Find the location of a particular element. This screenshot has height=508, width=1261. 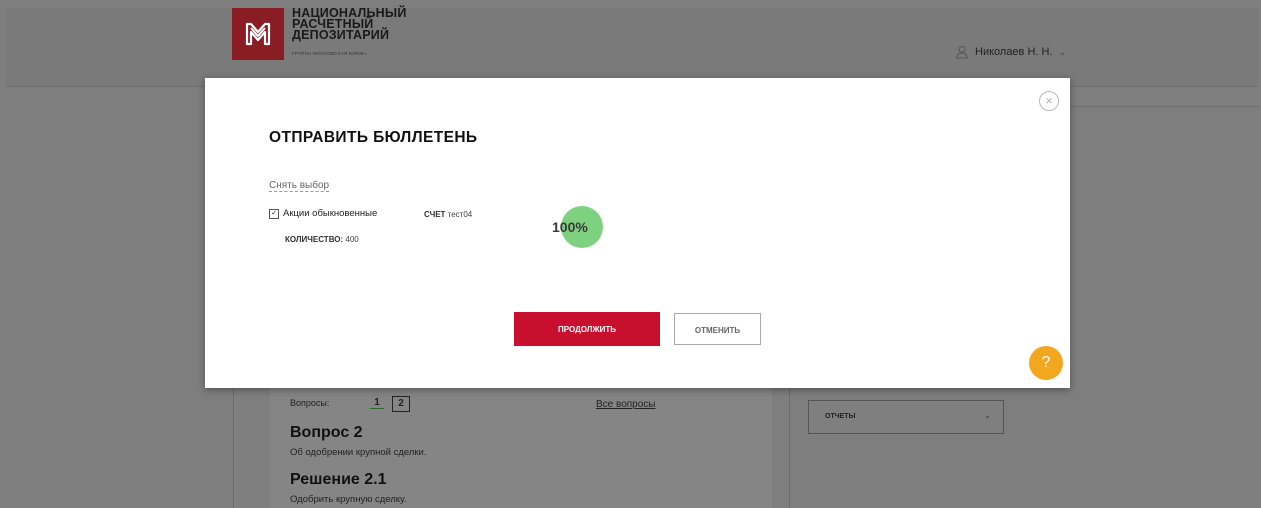

quantity-label: КОЛИЧЕСТВО: is located at coordinates (314, 239).